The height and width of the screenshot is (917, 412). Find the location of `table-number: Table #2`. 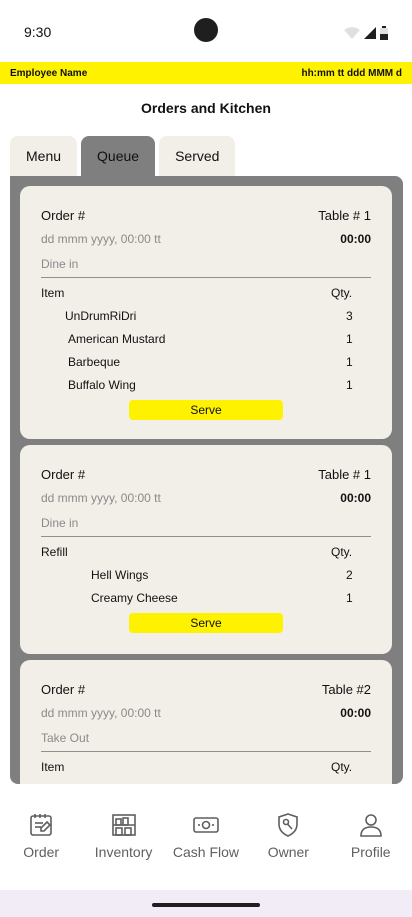

table-number: Table #2 is located at coordinates (346, 689).